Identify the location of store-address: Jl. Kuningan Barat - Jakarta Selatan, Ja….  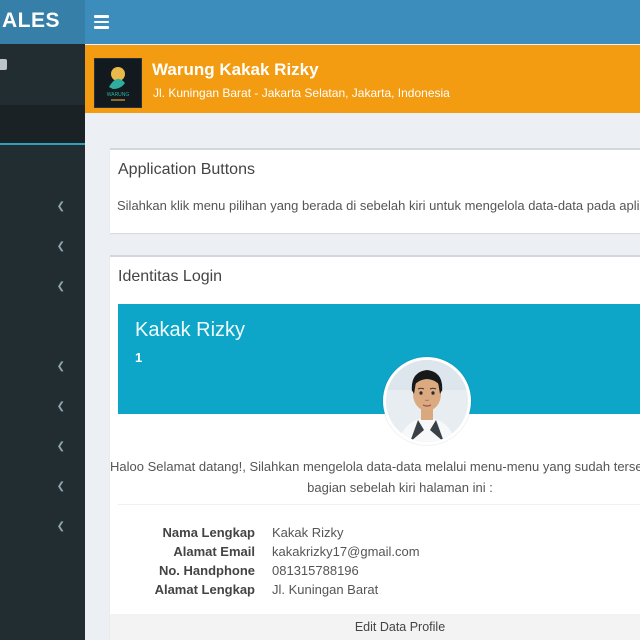
(301, 93).